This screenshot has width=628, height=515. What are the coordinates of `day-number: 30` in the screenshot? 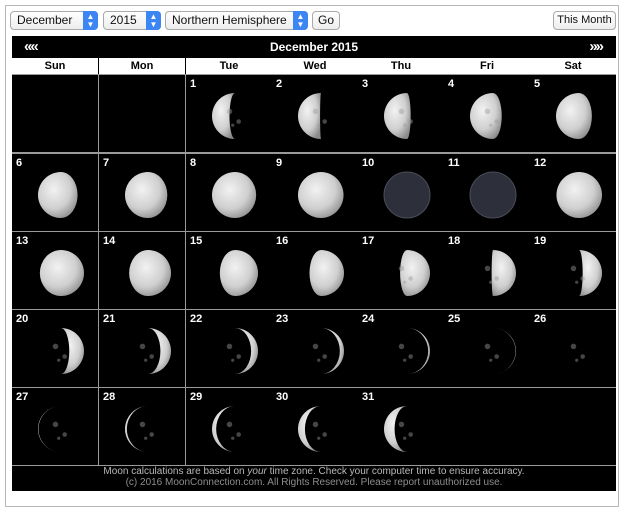 It's located at (282, 397).